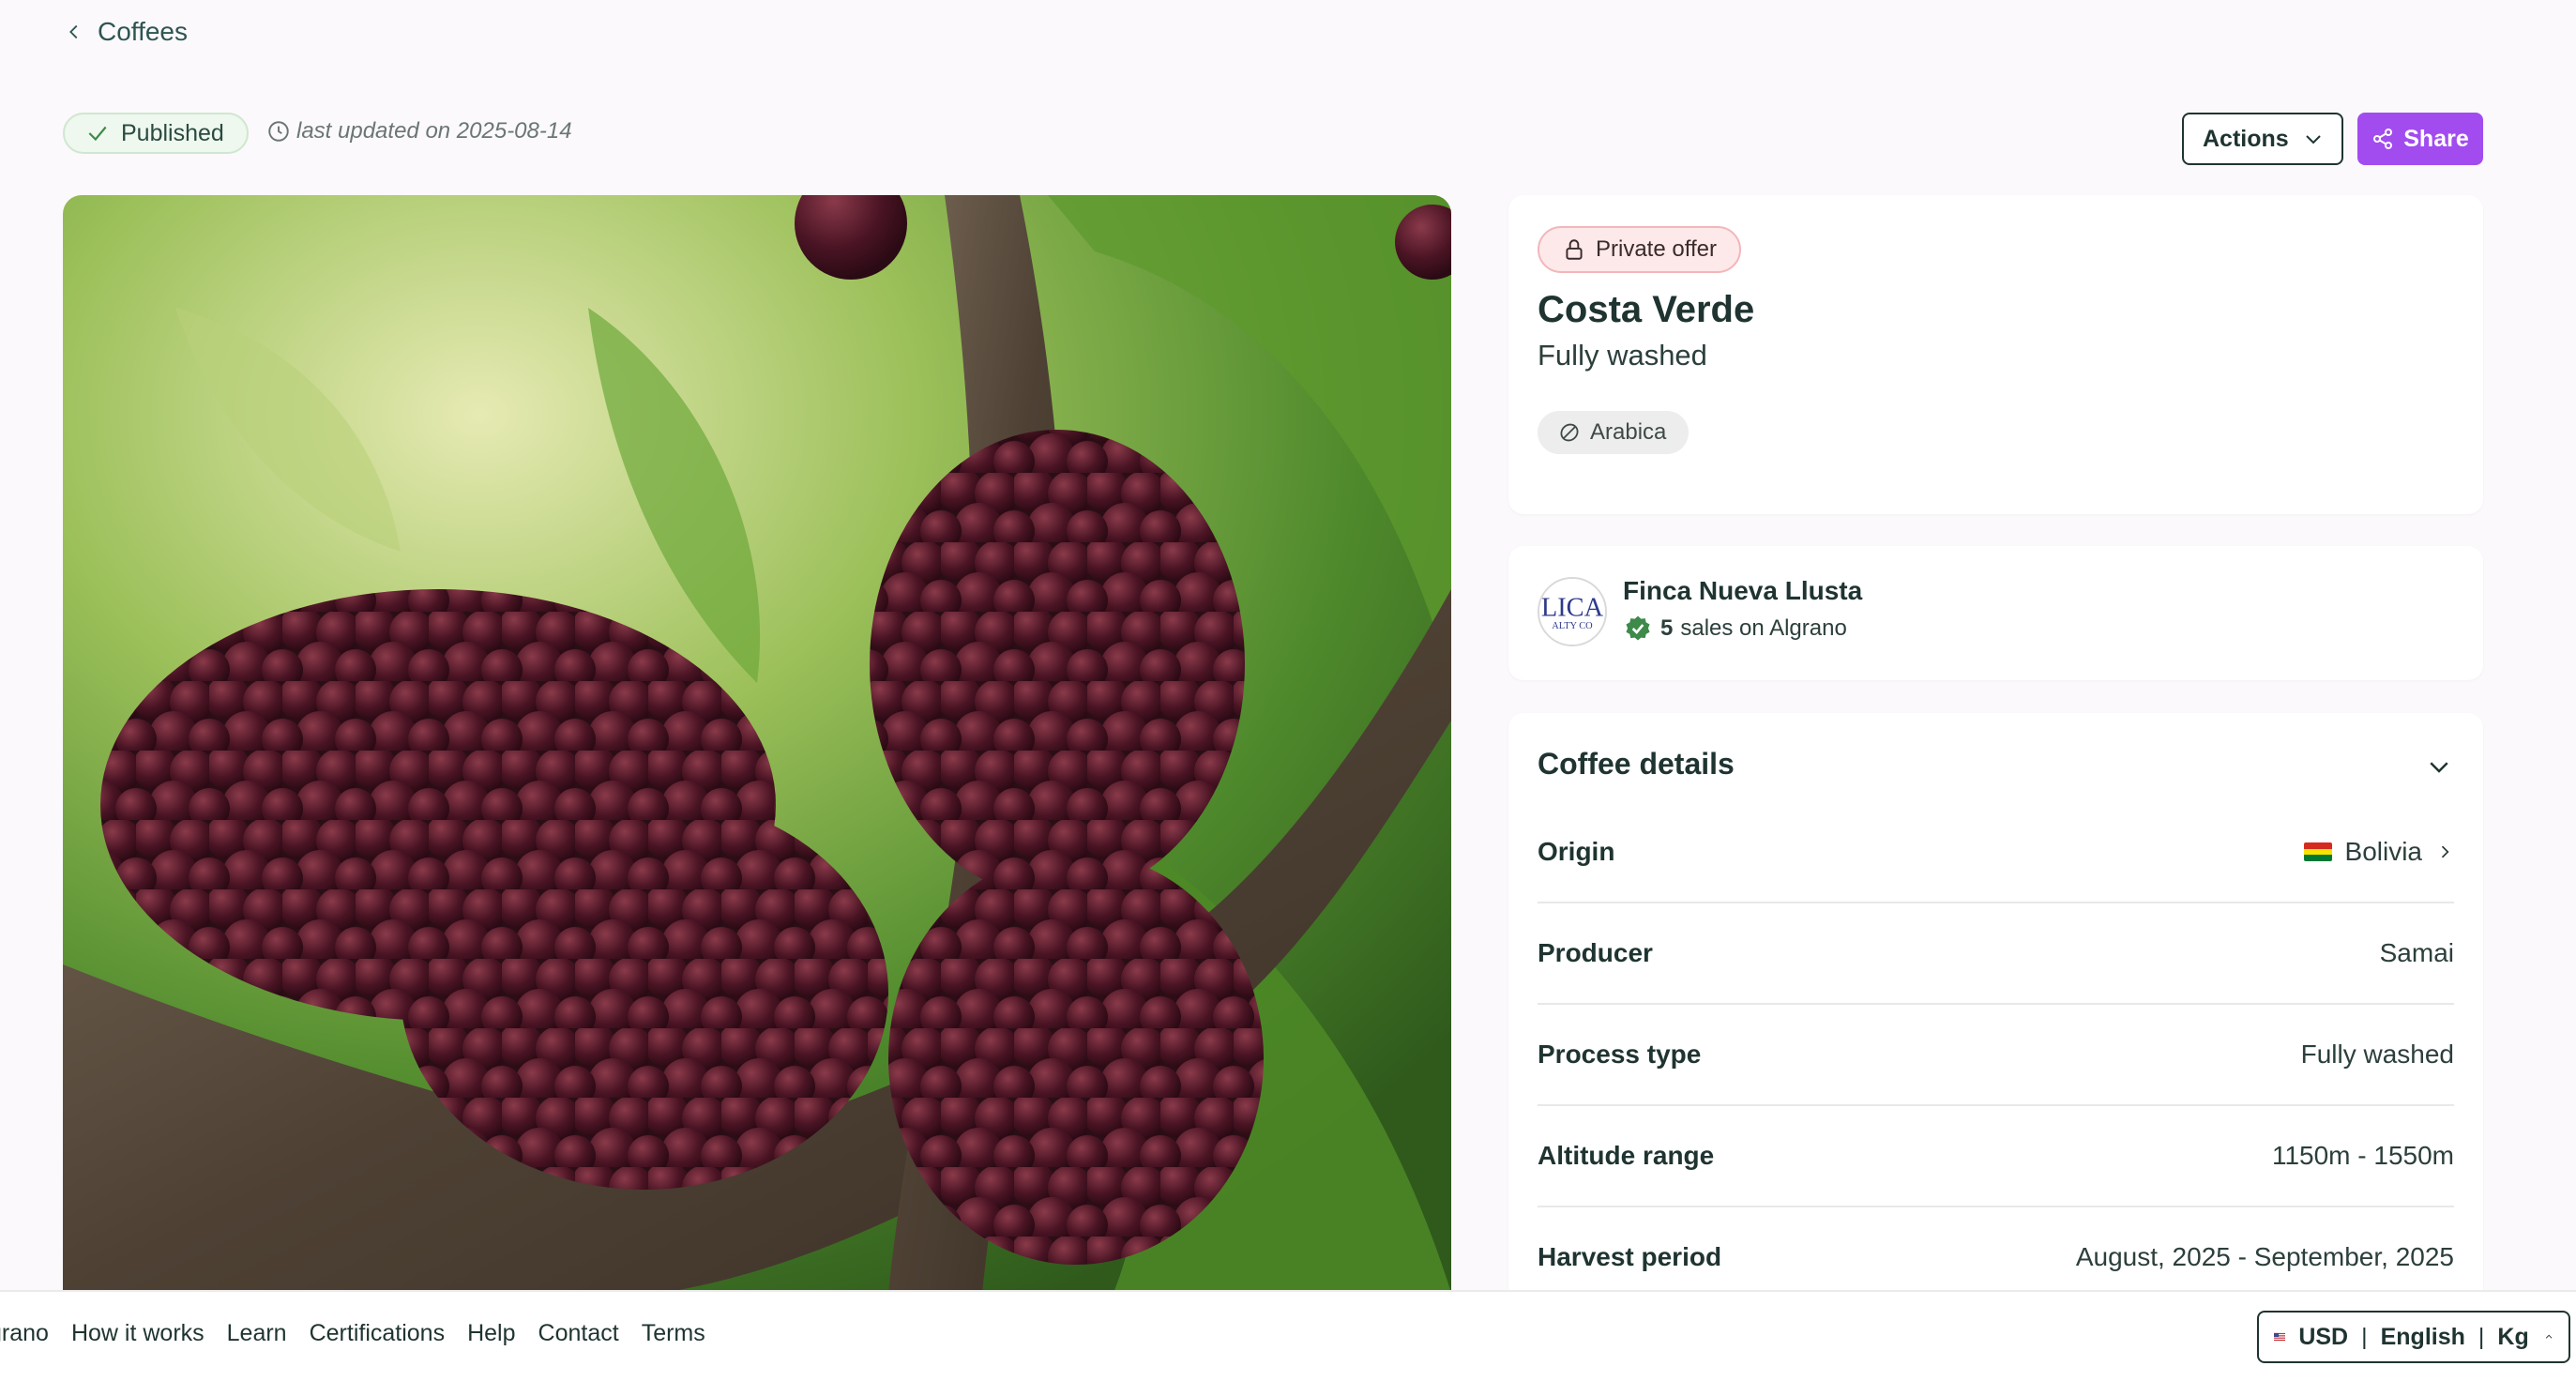 The width and height of the screenshot is (2576, 1381). I want to click on seller-logo: LICA ALTY CO, so click(1572, 611).